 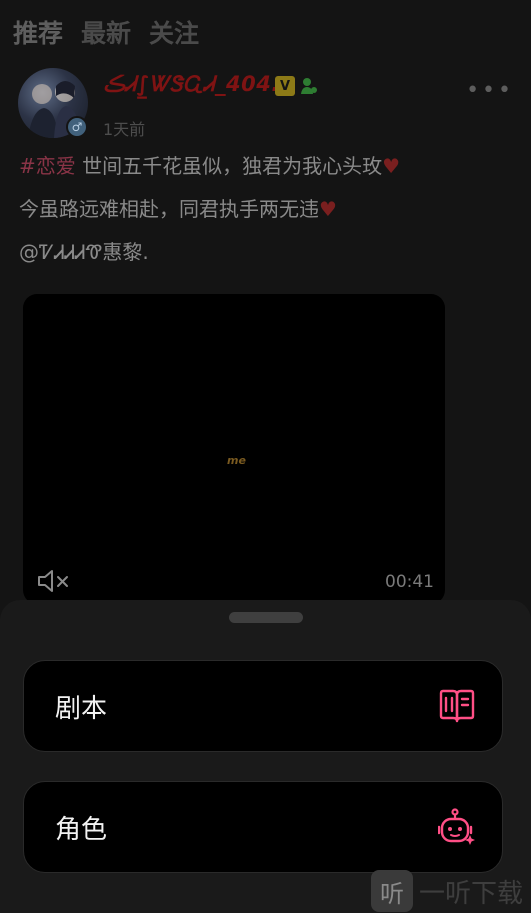 I want to click on volume-muted-icon, so click(x=54, y=581).